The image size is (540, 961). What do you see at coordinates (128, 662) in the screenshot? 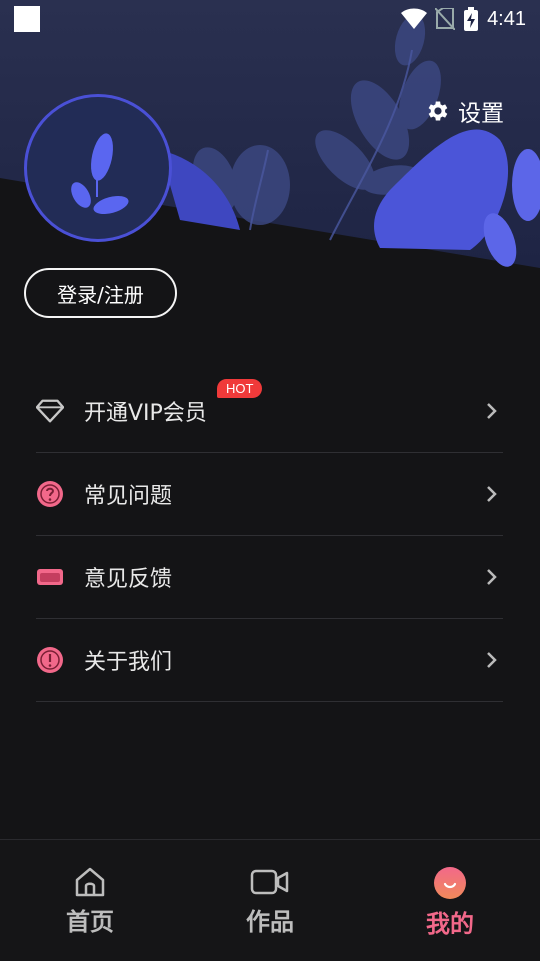
I see `menu-item-label: 关于我们` at bounding box center [128, 662].